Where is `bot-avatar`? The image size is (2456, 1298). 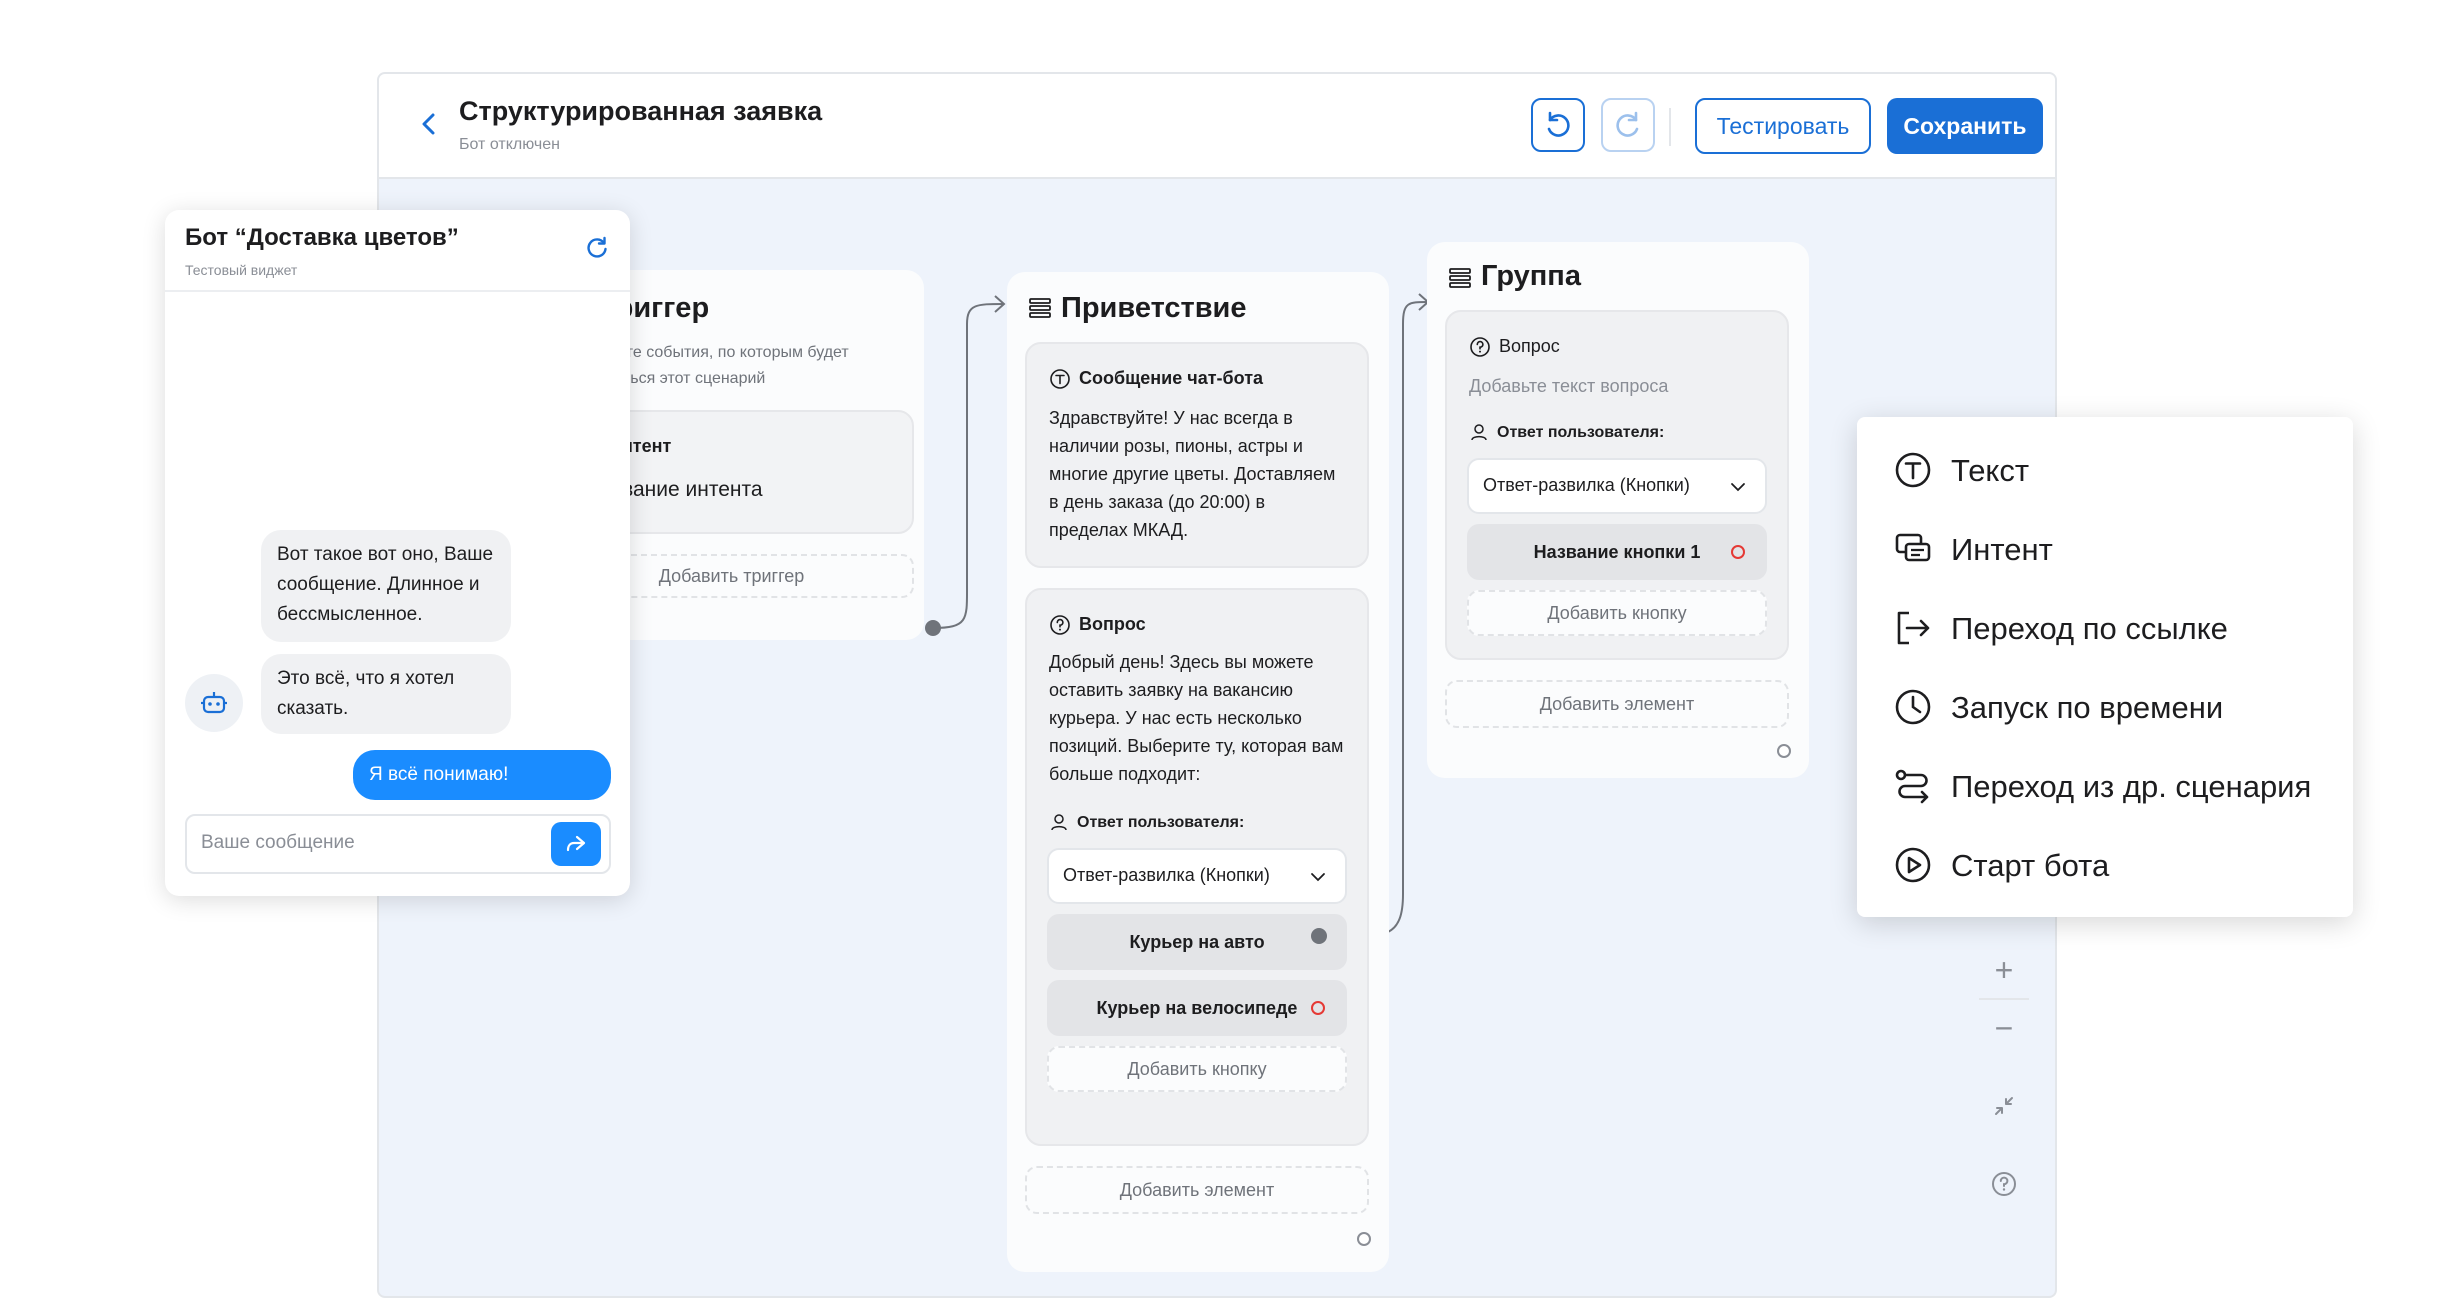 bot-avatar is located at coordinates (214, 703).